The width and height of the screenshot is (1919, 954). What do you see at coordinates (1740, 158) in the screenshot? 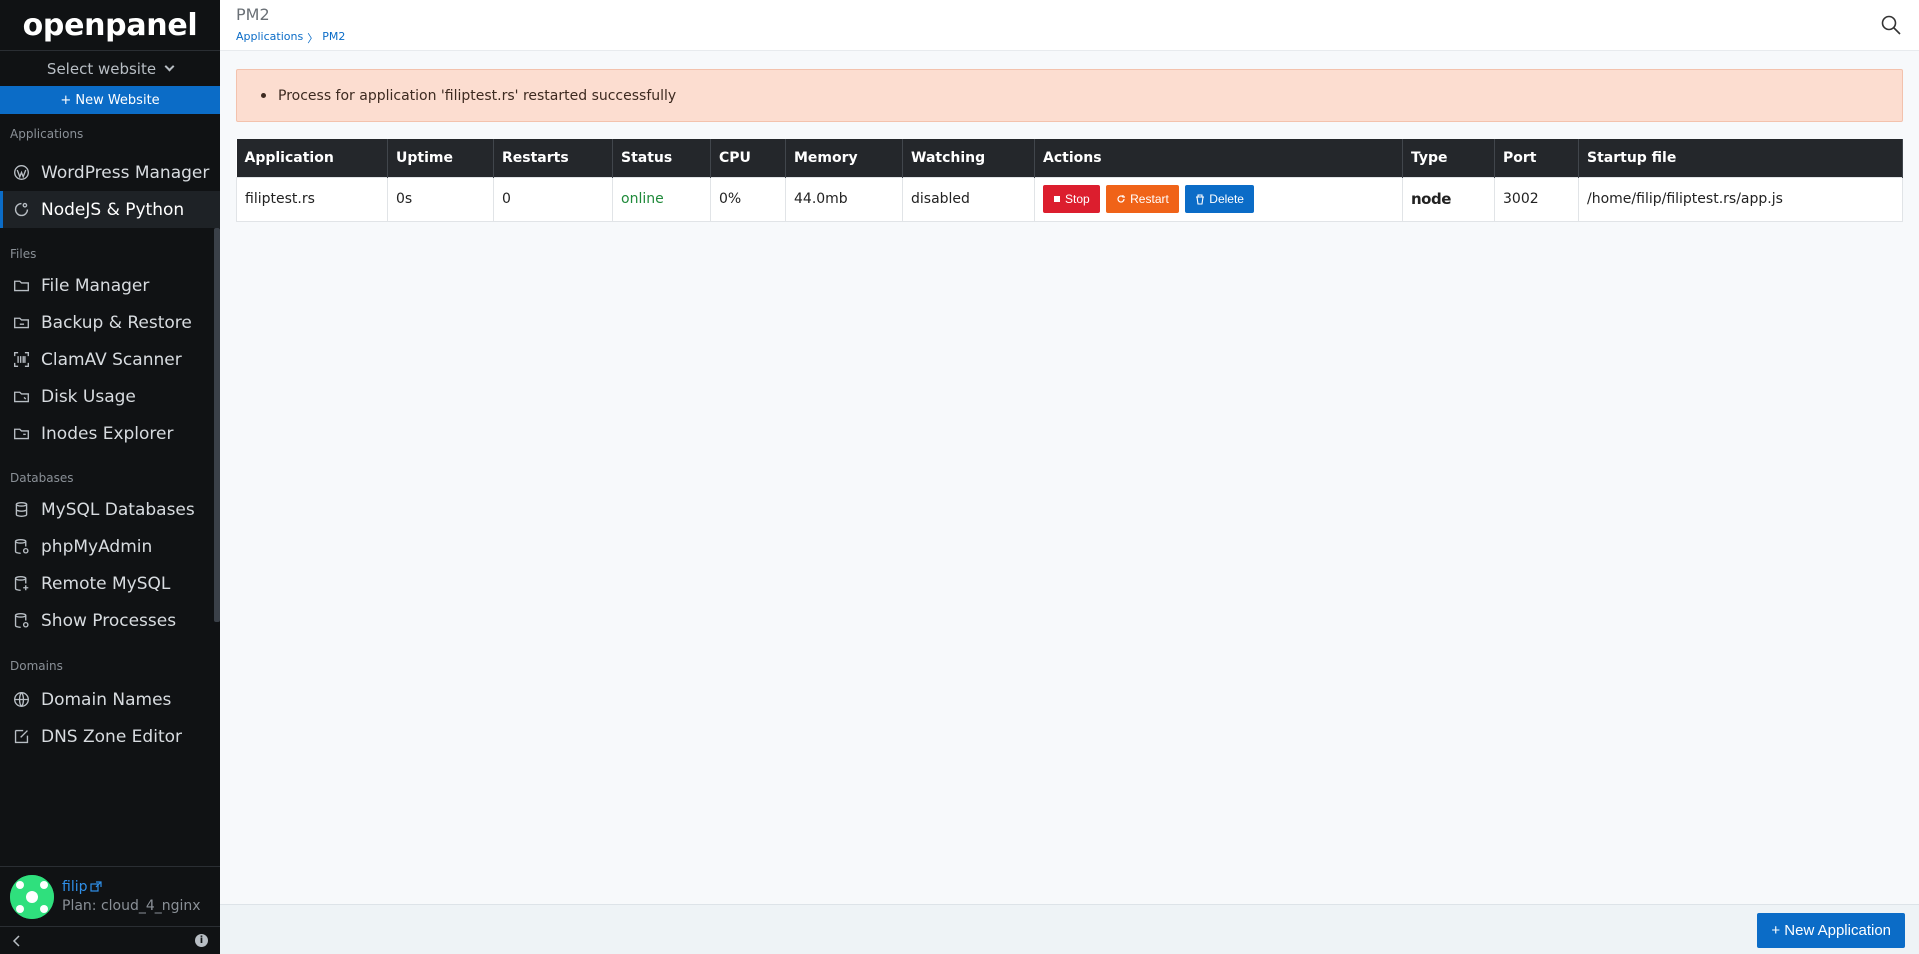
I see `column-header: Startup file` at bounding box center [1740, 158].